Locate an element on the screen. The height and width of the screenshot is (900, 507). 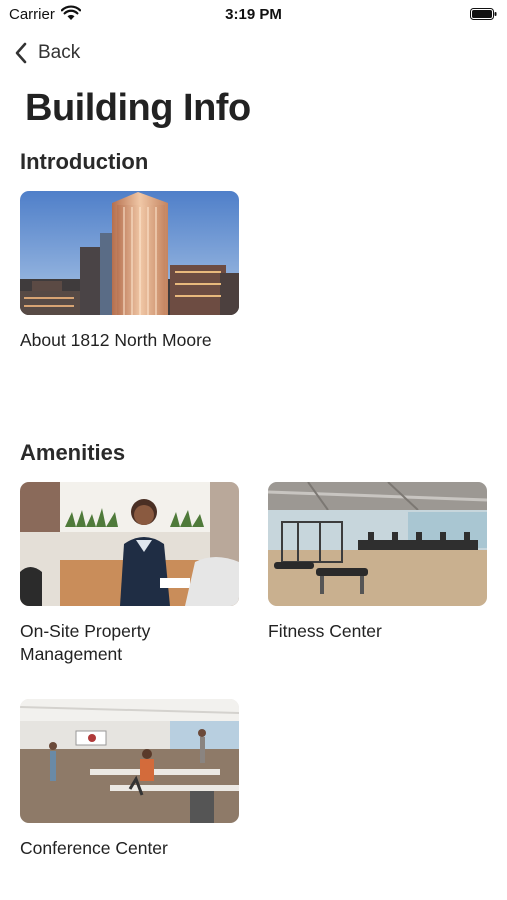
battery-full-icon is located at coordinates (483, 14).